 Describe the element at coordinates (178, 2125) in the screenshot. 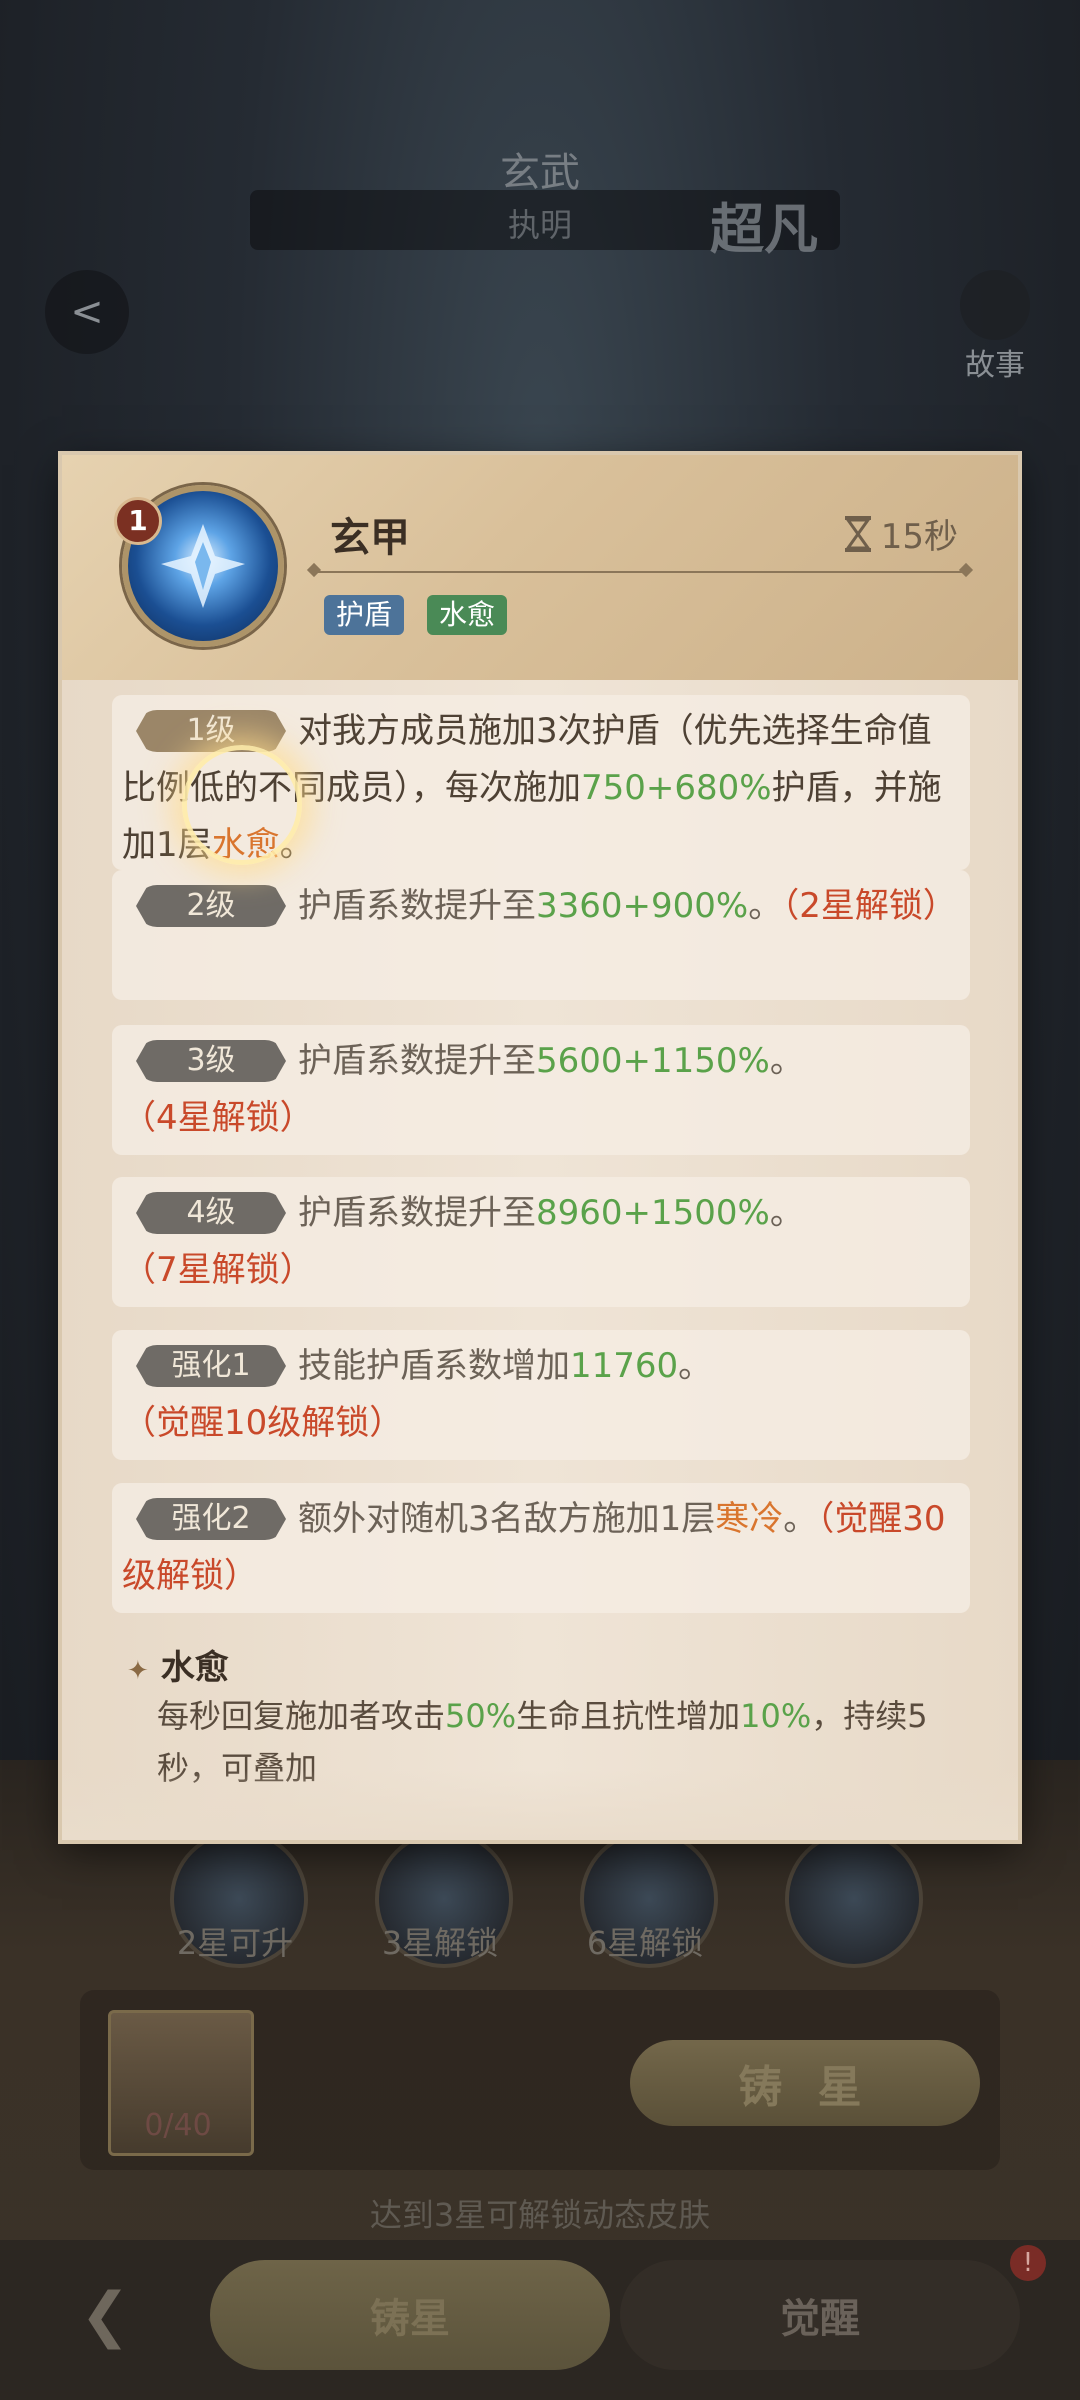

I see `shard-count: 0/40` at that location.